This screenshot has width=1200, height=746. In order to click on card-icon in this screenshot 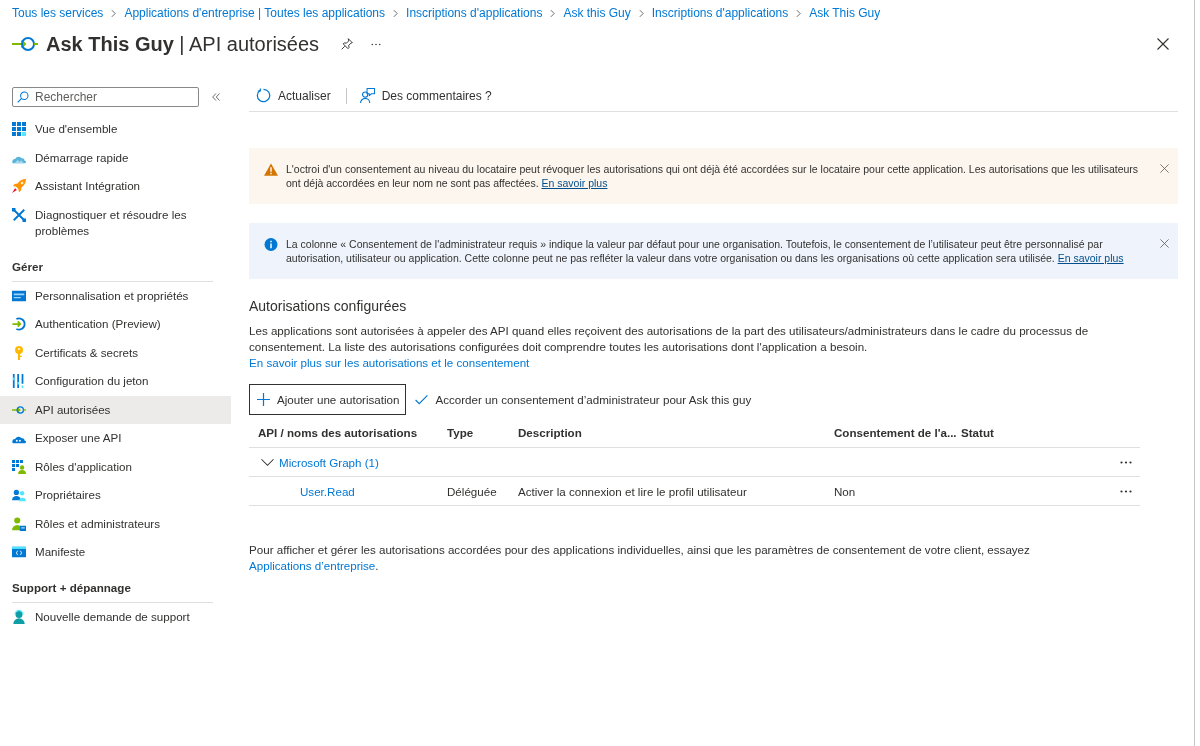, I will do `click(19, 295)`.